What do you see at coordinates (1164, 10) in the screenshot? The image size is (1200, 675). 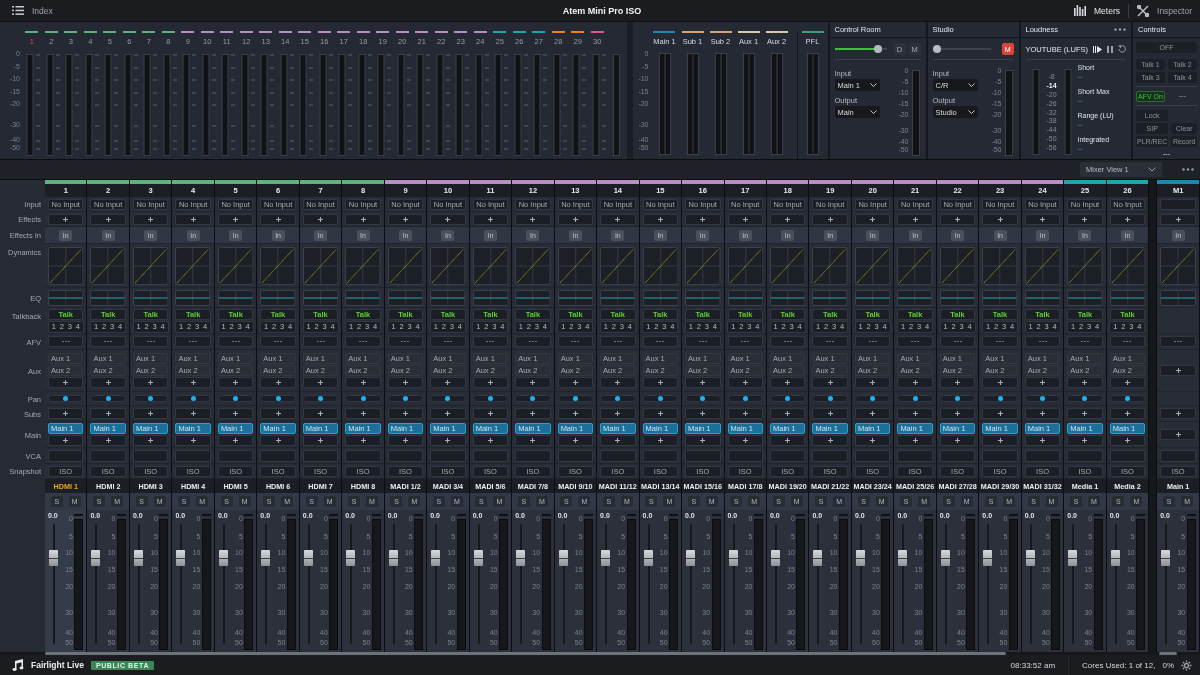 I see `inspector-button: Inspector` at bounding box center [1164, 10].